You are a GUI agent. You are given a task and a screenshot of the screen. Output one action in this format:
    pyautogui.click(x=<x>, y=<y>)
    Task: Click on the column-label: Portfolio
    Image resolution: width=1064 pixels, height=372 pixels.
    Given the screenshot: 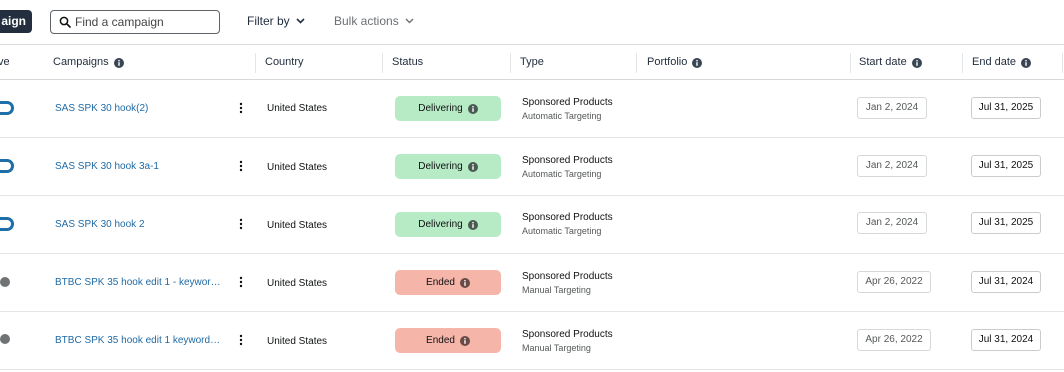 What is the action you would take?
    pyautogui.click(x=667, y=62)
    